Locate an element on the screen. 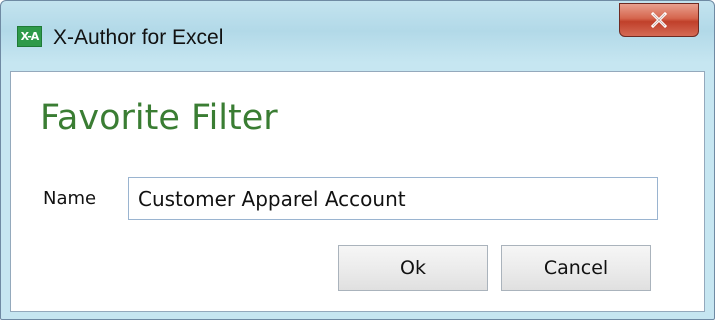 This screenshot has height=320, width=715. app-icon-text: X-A is located at coordinates (30, 36).